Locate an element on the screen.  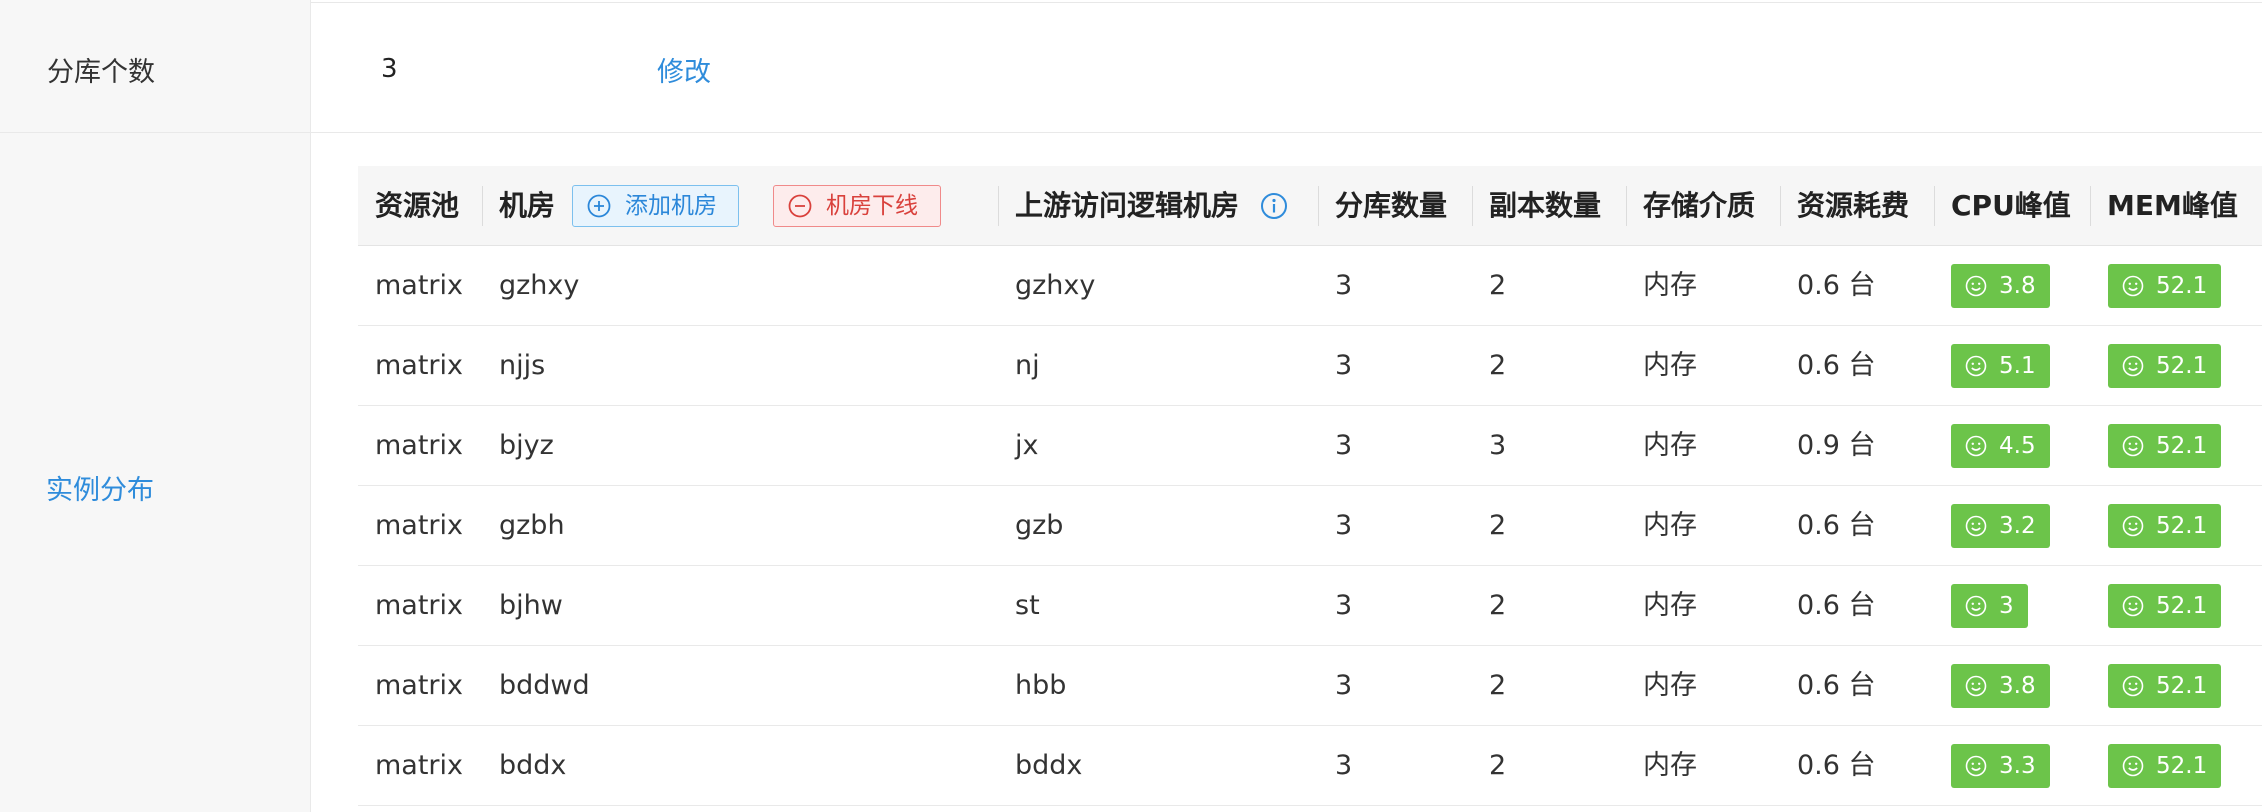
header-storage: 存储介质 is located at coordinates (1699, 205).